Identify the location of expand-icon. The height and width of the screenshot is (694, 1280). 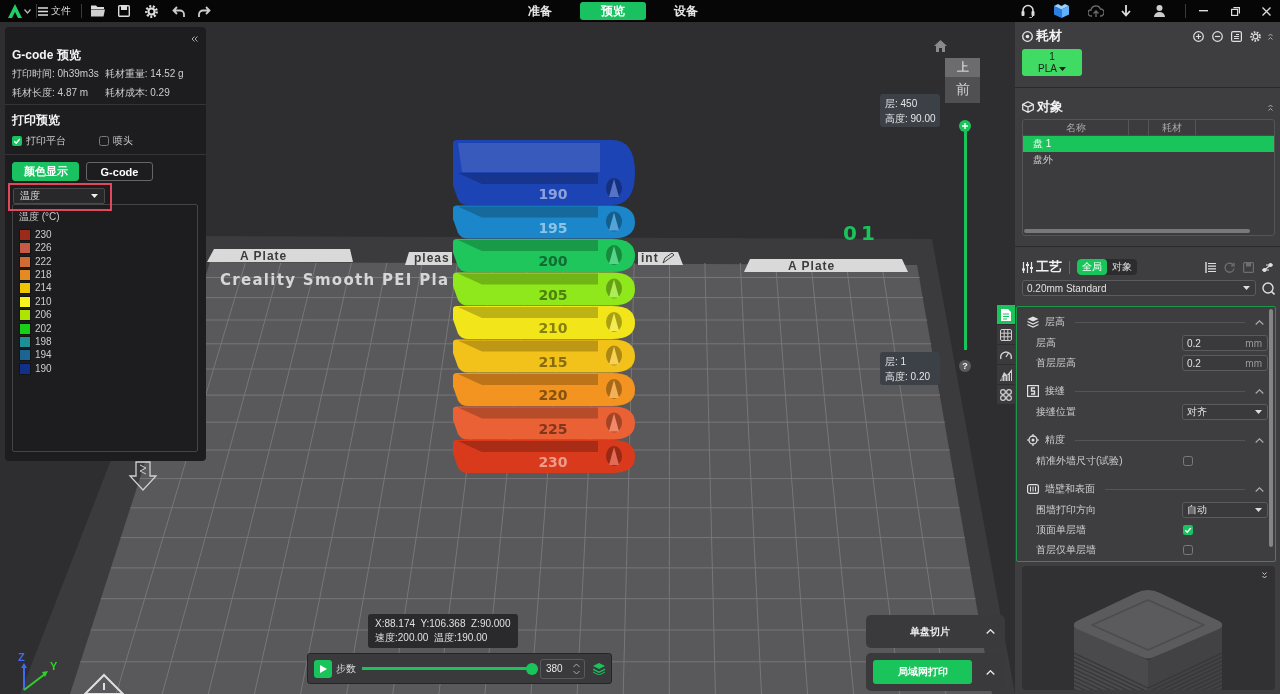
(1264, 575).